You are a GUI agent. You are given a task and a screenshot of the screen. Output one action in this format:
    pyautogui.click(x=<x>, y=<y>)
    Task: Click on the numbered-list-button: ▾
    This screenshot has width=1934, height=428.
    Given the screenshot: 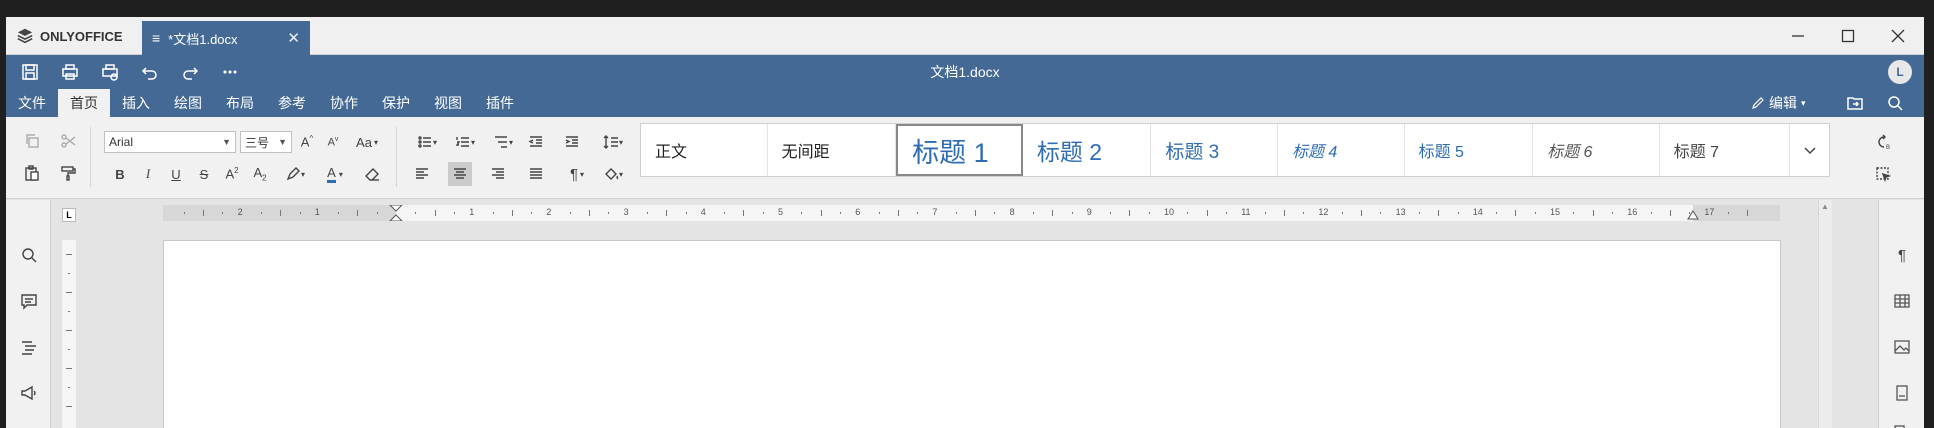 What is the action you would take?
    pyautogui.click(x=465, y=142)
    